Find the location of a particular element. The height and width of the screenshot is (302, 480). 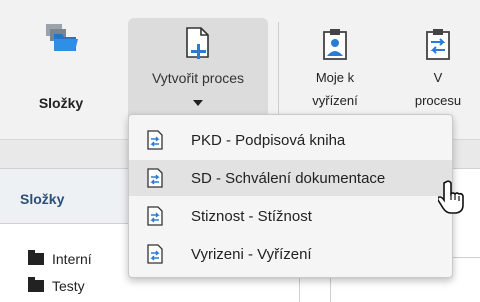

folder-item-internal: Interní is located at coordinates (60, 258).